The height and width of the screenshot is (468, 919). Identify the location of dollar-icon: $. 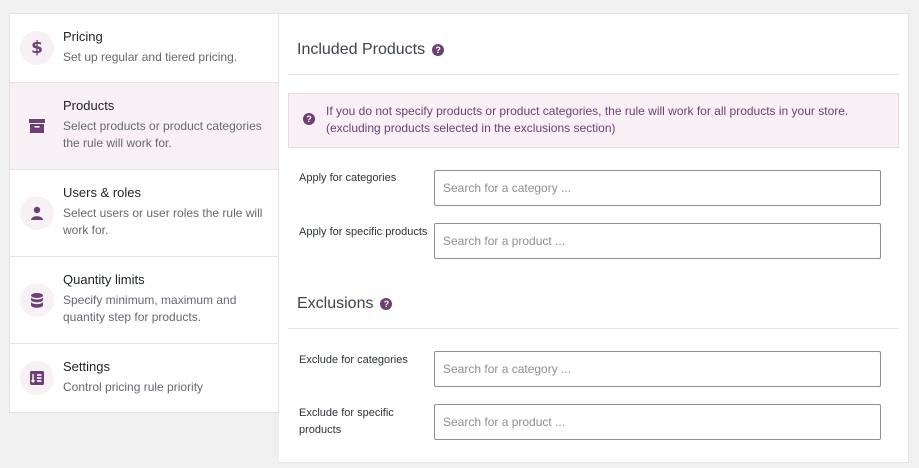
(37, 48).